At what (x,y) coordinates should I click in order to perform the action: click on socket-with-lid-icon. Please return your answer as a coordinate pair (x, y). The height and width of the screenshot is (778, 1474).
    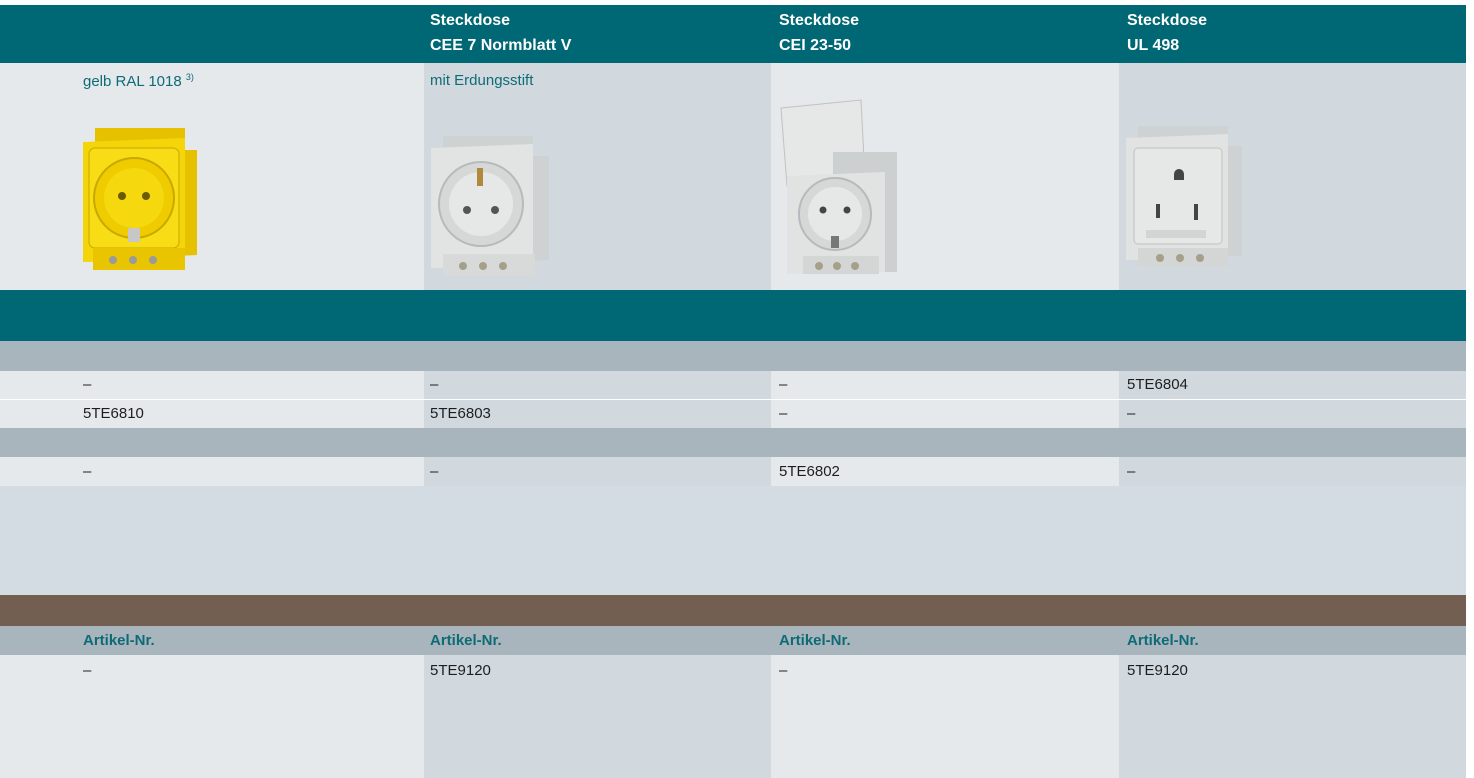
    Looking at the image, I should click on (838, 186).